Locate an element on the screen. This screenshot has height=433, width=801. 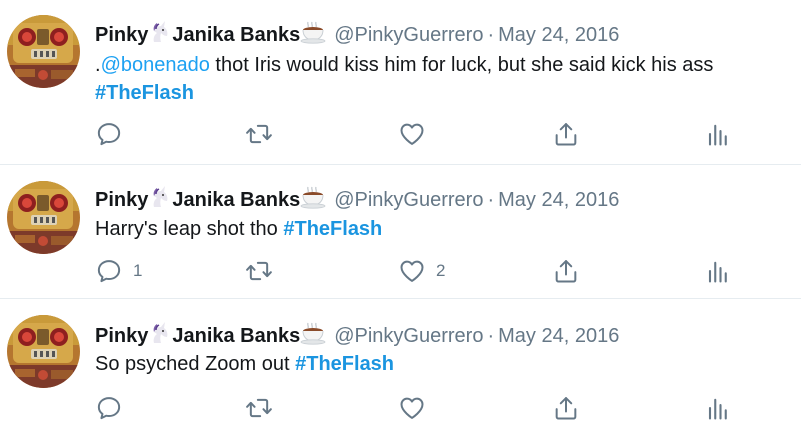
reply-button: 1 is located at coordinates (118, 271).